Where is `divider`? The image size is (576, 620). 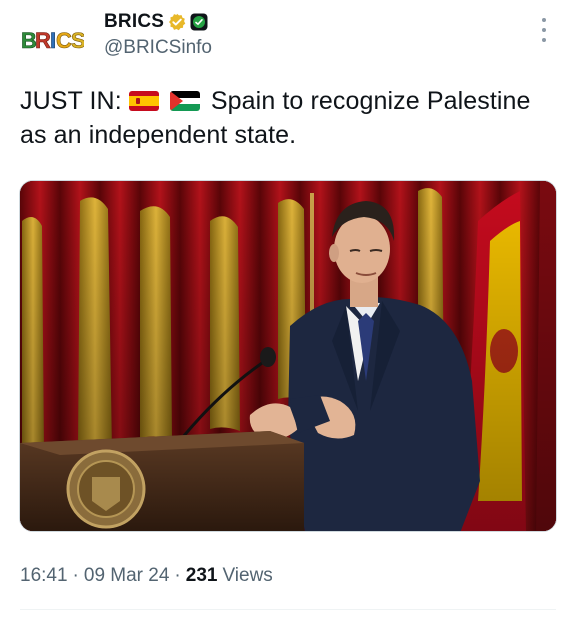 divider is located at coordinates (288, 609).